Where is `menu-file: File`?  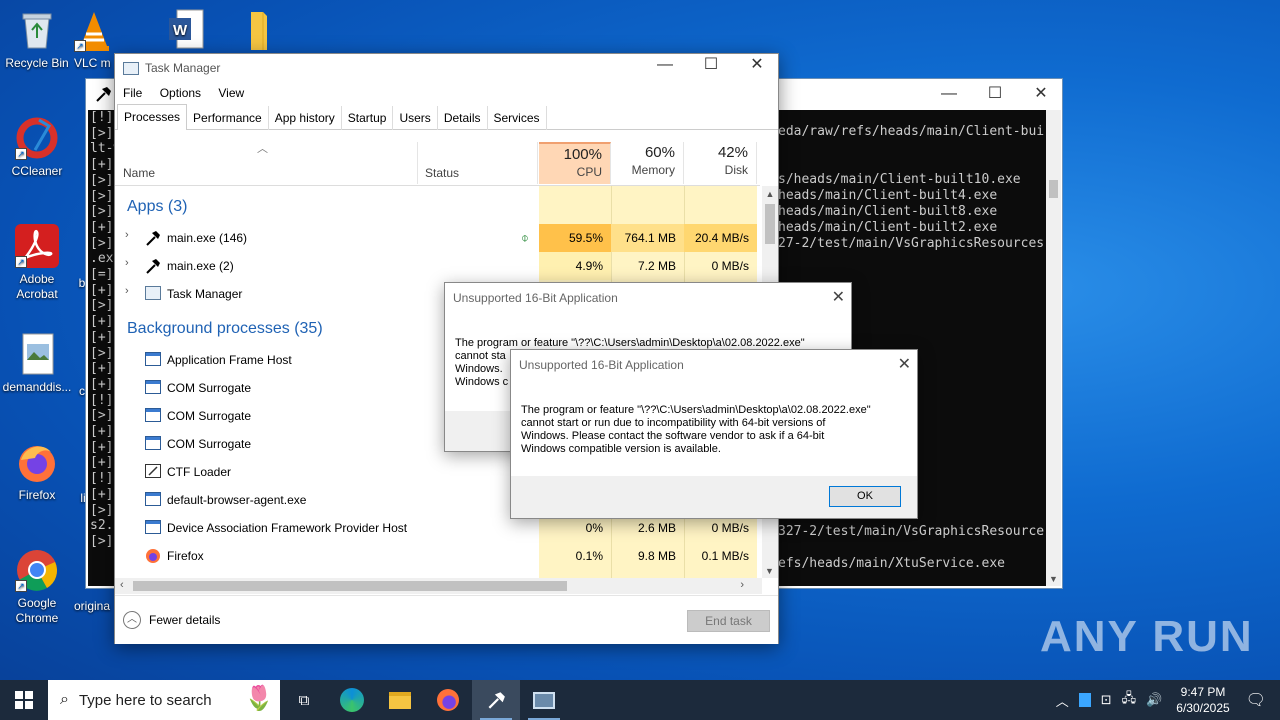
menu-file: File is located at coordinates (132, 93).